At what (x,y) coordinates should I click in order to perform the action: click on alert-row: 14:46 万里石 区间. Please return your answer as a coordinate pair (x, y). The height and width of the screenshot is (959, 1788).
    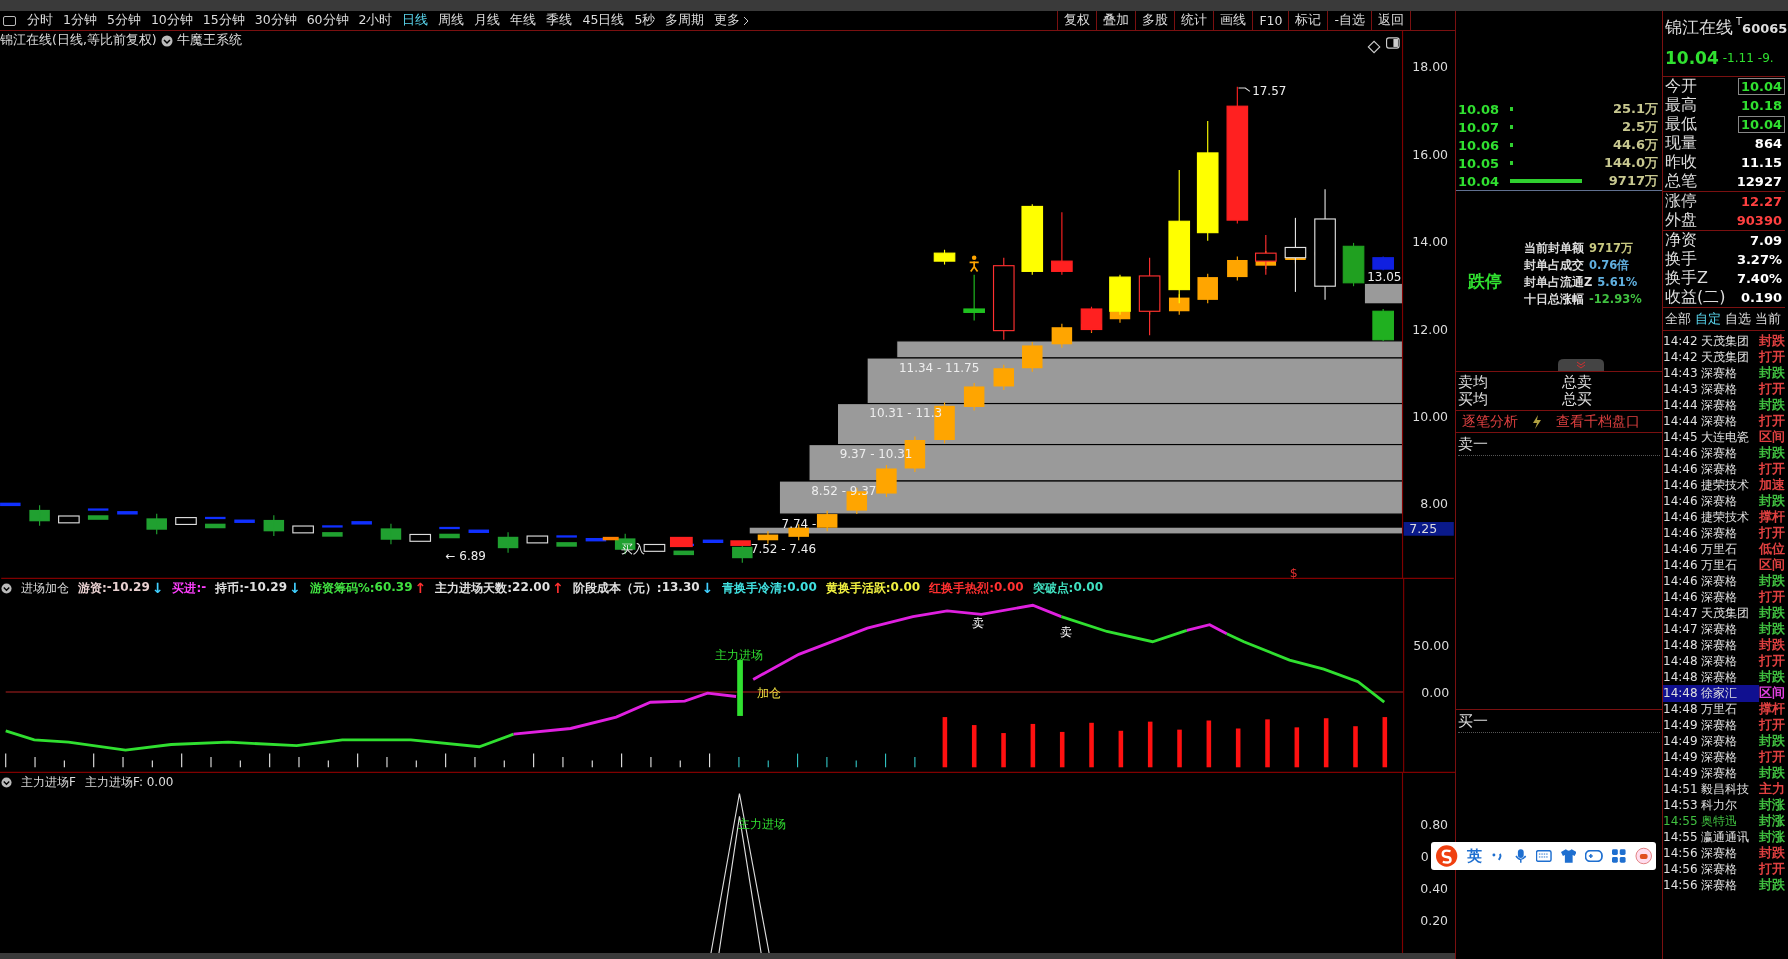
    Looking at the image, I should click on (1724, 565).